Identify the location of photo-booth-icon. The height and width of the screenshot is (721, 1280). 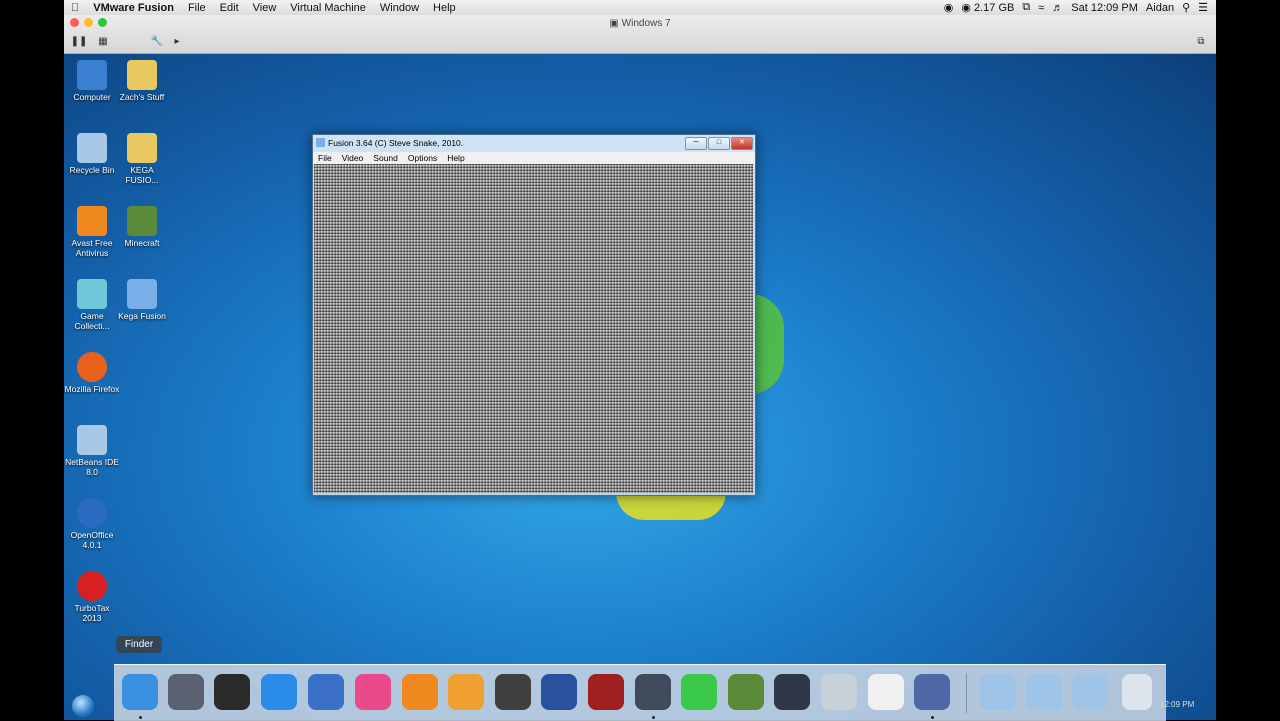
(606, 692).